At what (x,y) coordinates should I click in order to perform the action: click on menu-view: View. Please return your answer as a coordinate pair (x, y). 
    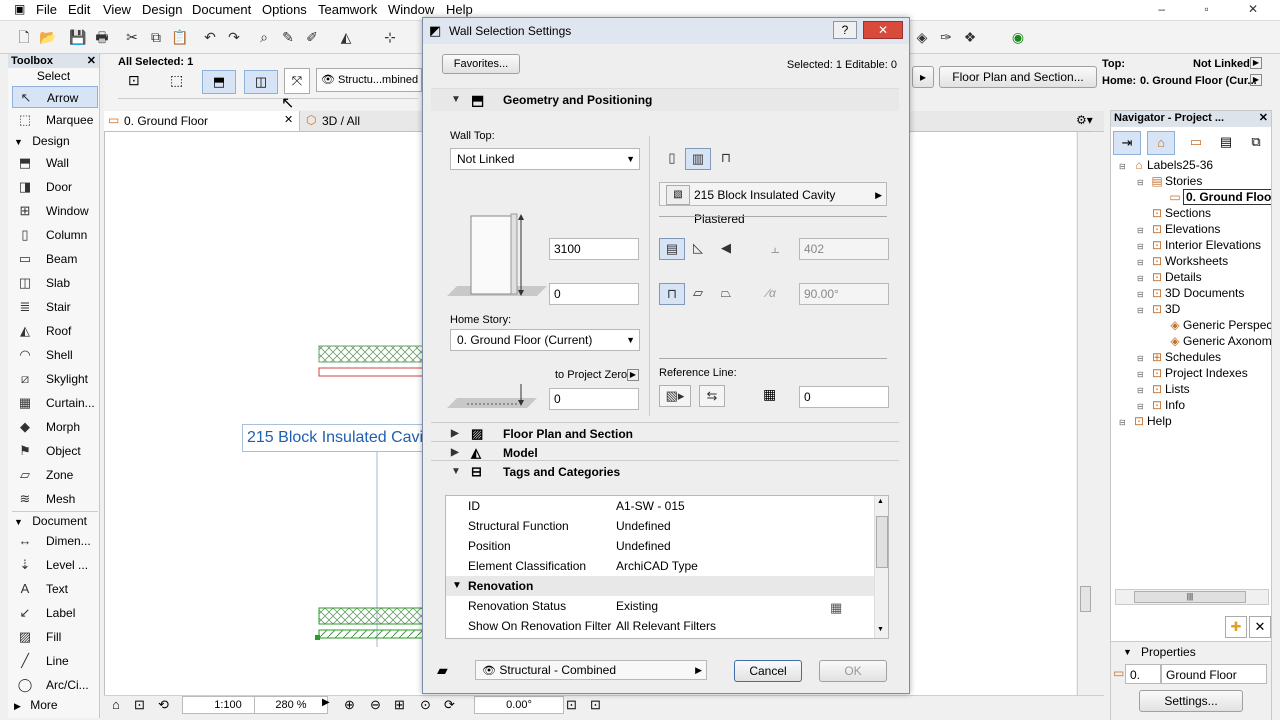
    Looking at the image, I should click on (117, 9).